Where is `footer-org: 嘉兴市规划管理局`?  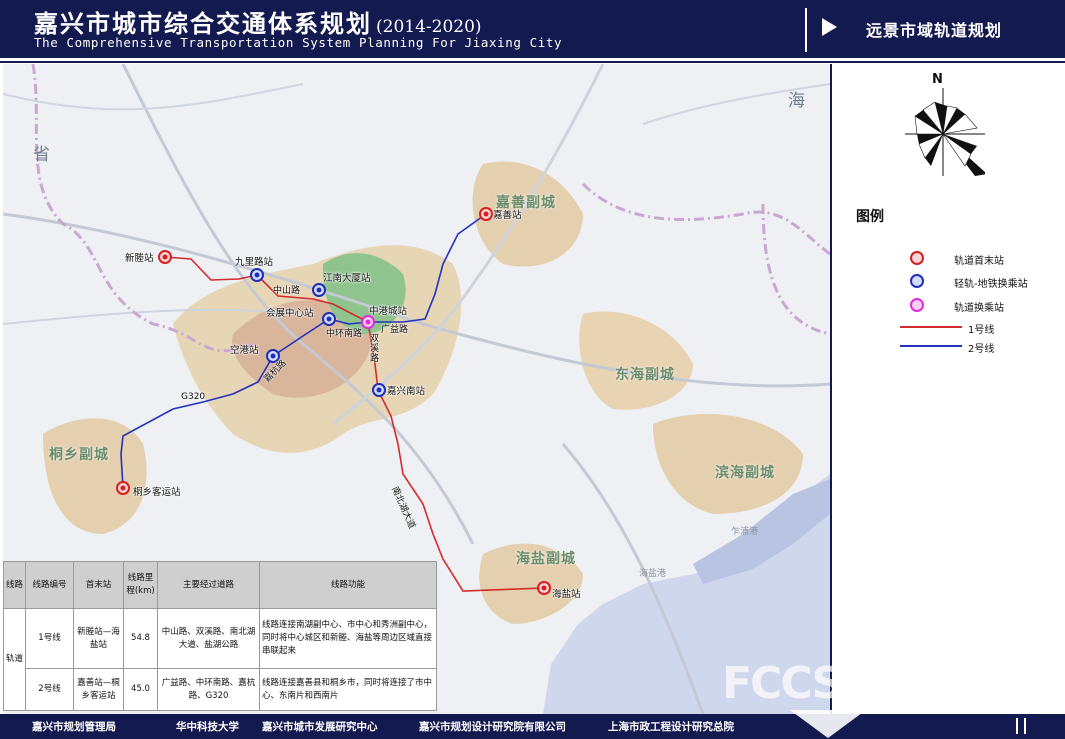 footer-org: 嘉兴市规划管理局 is located at coordinates (74, 727).